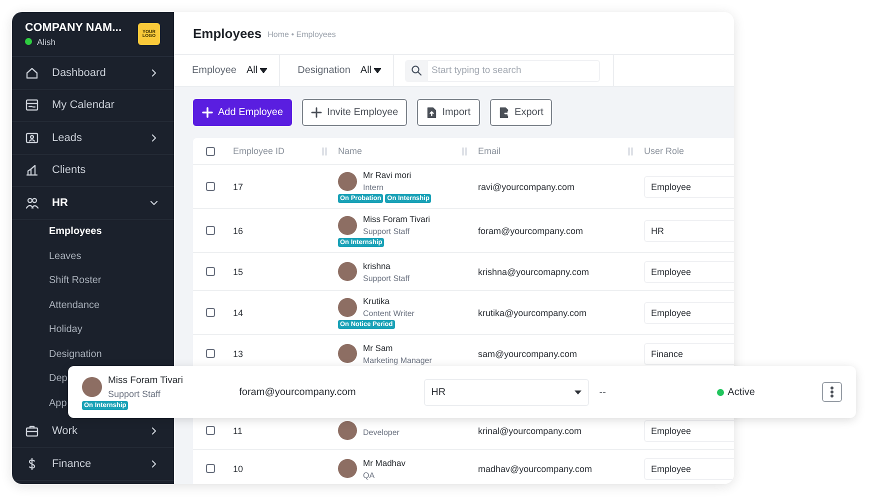 This screenshot has width=884, height=502. I want to click on table-cell: 10, so click(238, 469).